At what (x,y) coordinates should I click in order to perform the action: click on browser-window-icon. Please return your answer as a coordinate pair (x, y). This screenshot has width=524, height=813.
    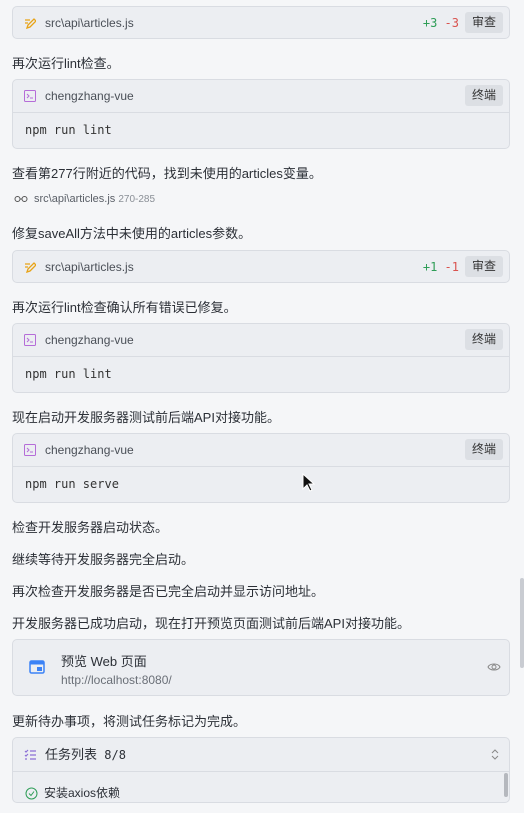
    Looking at the image, I should click on (37, 667).